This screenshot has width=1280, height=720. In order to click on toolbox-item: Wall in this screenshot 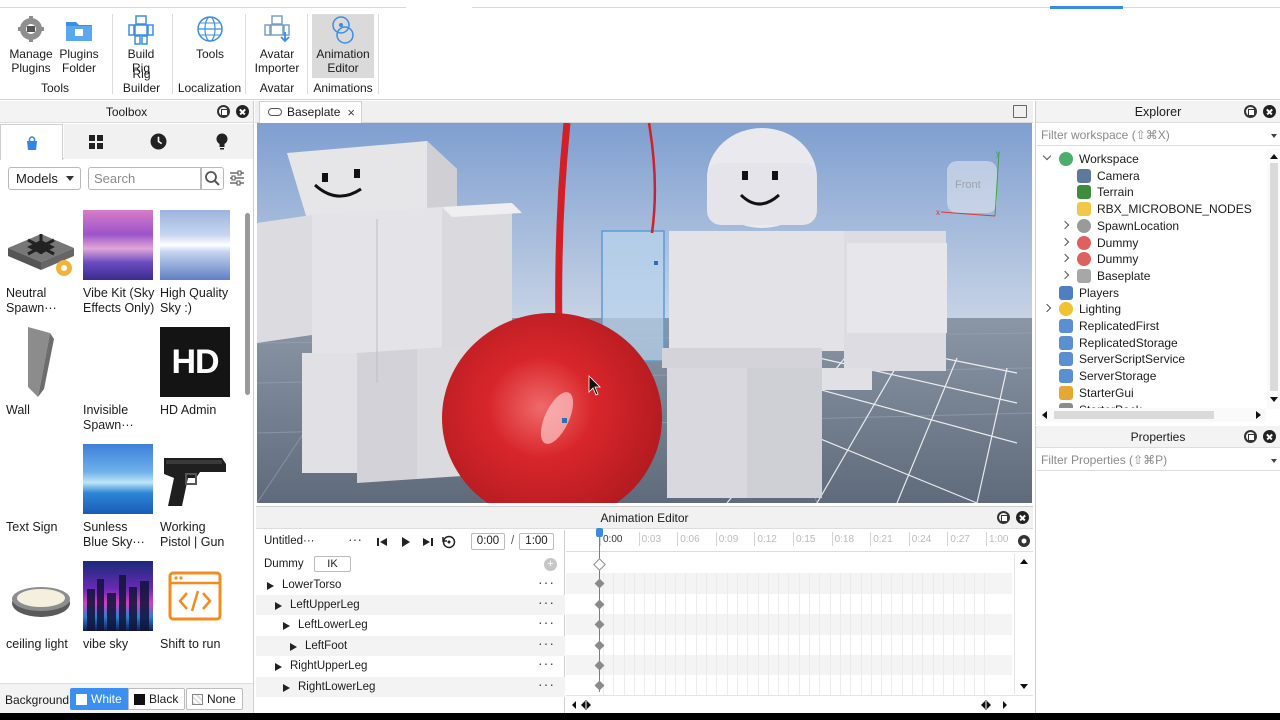, I will do `click(42, 372)`.